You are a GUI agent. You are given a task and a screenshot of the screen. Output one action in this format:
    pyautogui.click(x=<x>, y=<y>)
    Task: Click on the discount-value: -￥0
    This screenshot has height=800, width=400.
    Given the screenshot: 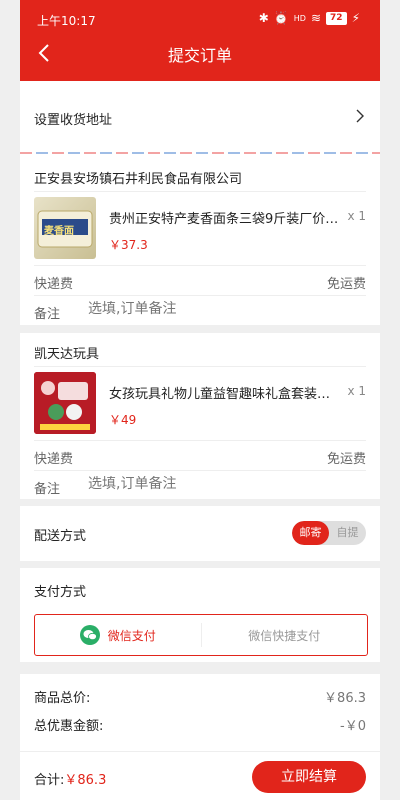 What is the action you would take?
    pyautogui.click(x=353, y=726)
    